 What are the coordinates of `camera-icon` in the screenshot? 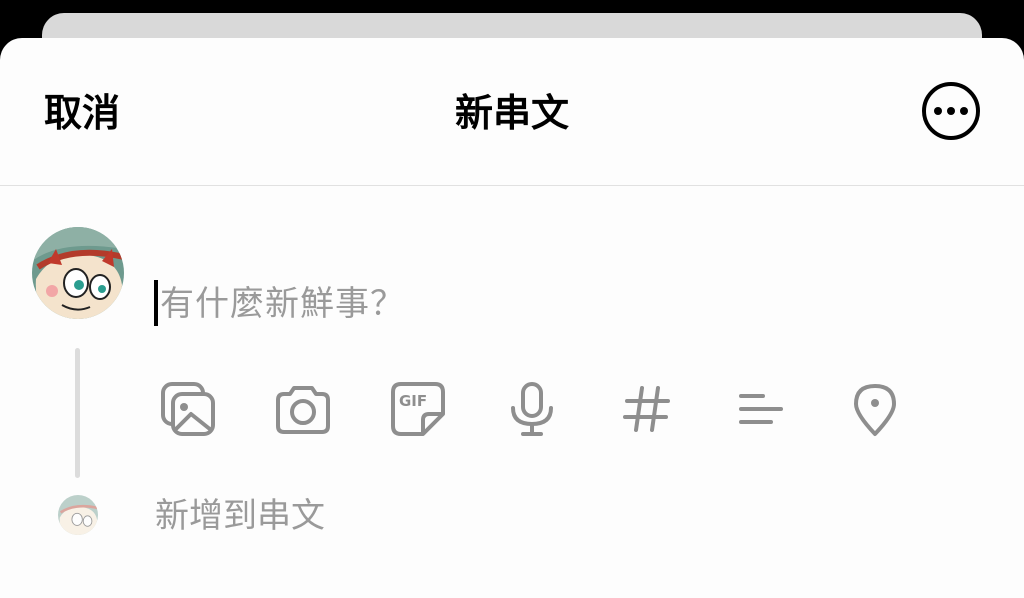 It's located at (303, 410).